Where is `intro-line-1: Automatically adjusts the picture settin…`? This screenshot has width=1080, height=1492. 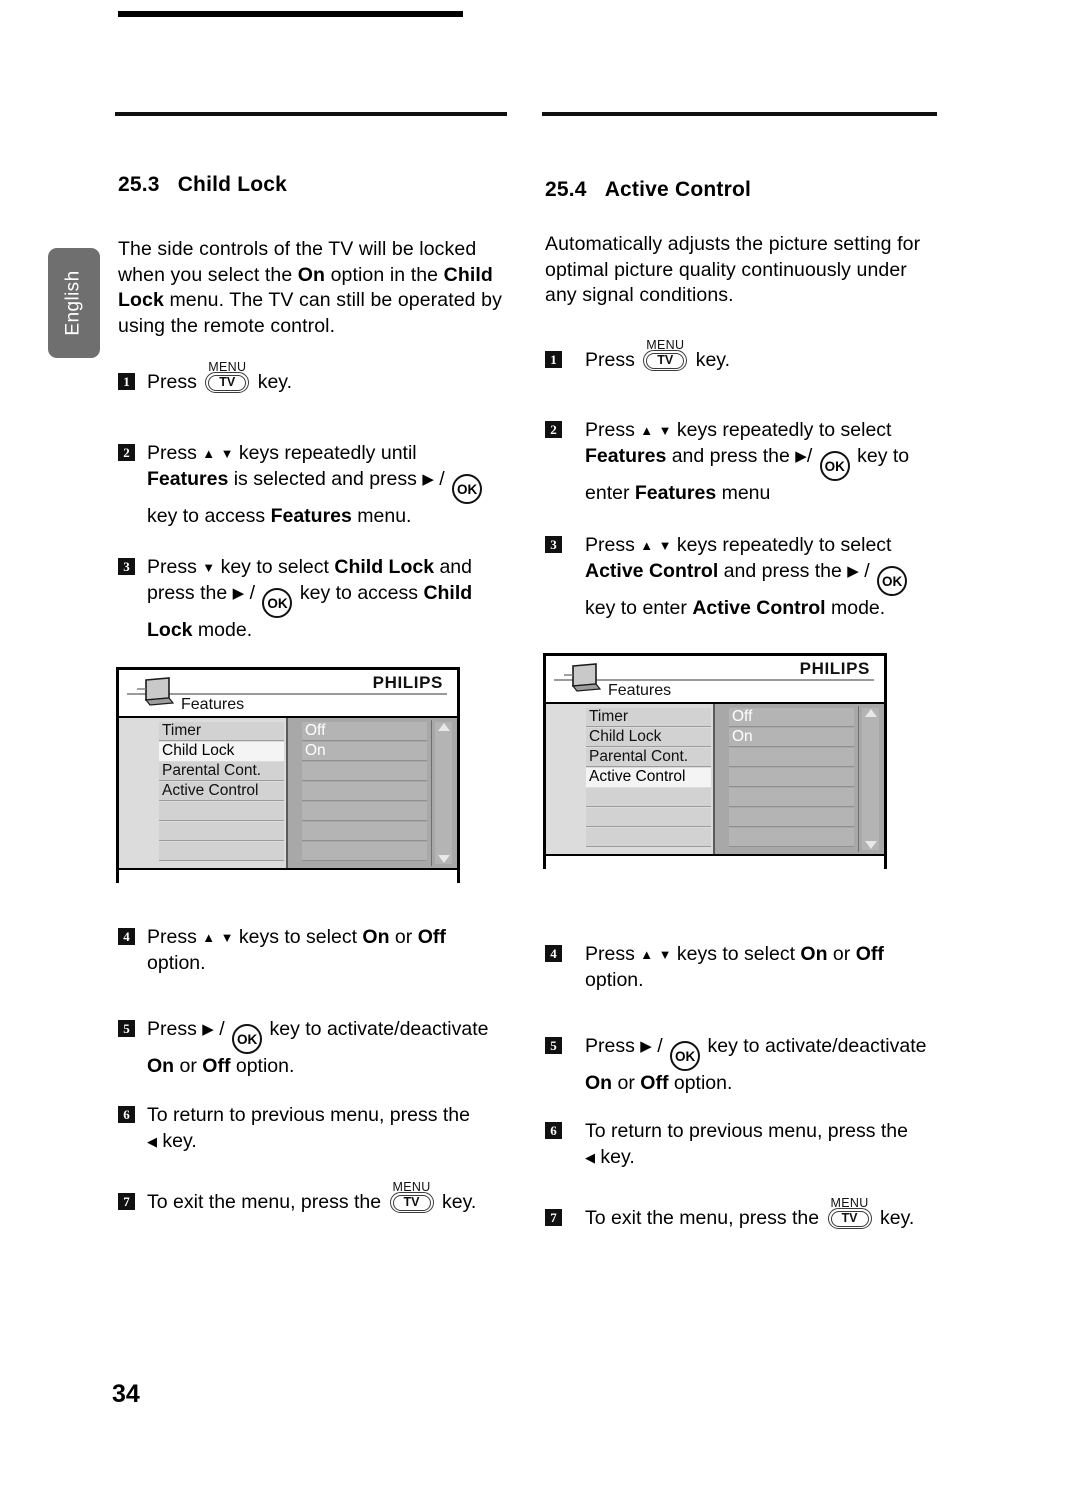 intro-line-1: Automatically adjusts the picture settin… is located at coordinates (733, 244).